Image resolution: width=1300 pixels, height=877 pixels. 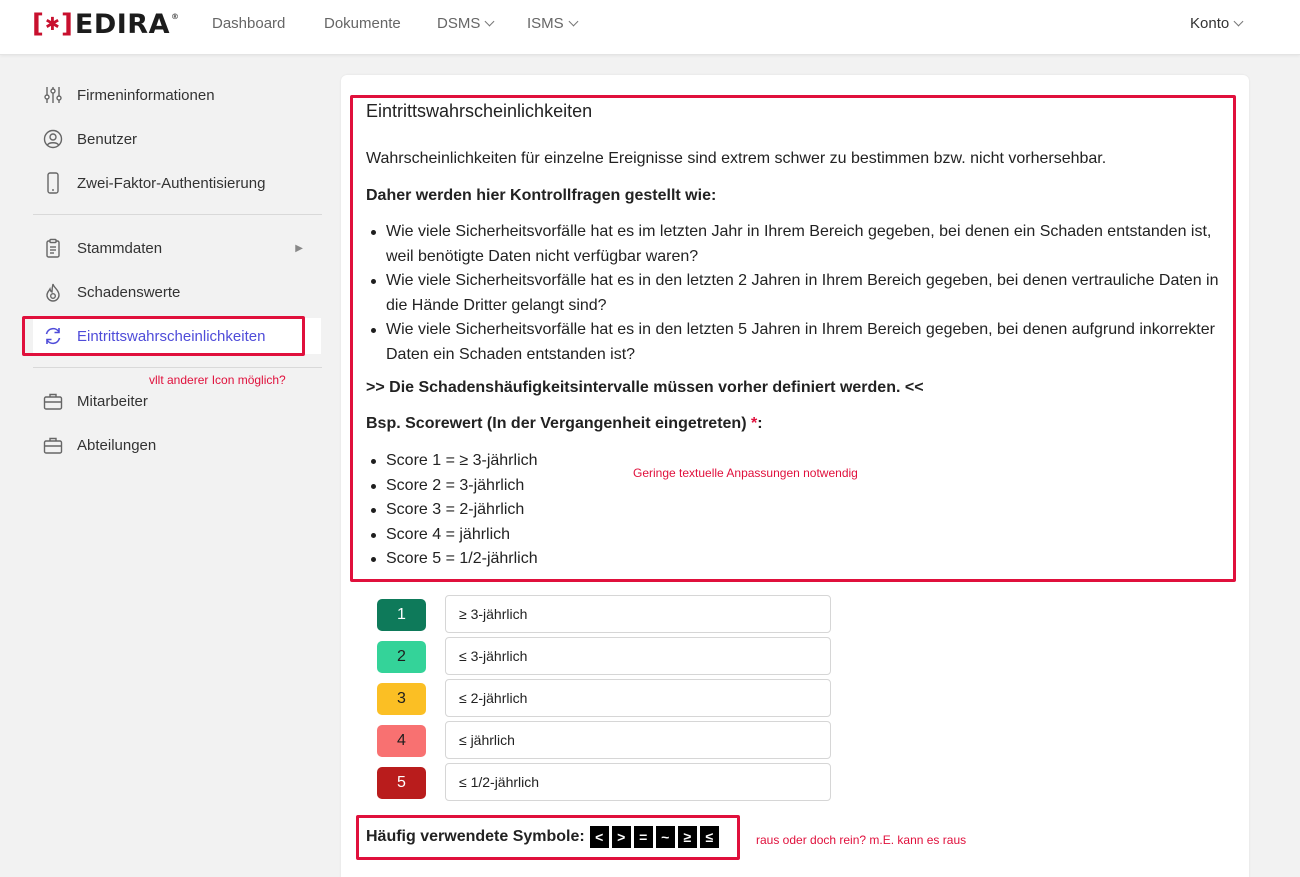 I want to click on nav-dashboard: Dashboard, so click(x=248, y=24).